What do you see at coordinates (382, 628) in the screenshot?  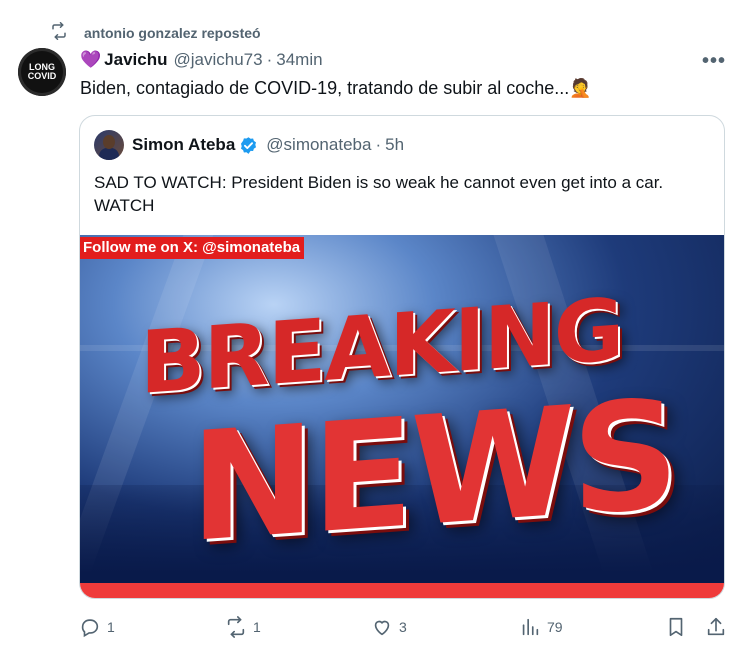 I see `heart-icon` at bounding box center [382, 628].